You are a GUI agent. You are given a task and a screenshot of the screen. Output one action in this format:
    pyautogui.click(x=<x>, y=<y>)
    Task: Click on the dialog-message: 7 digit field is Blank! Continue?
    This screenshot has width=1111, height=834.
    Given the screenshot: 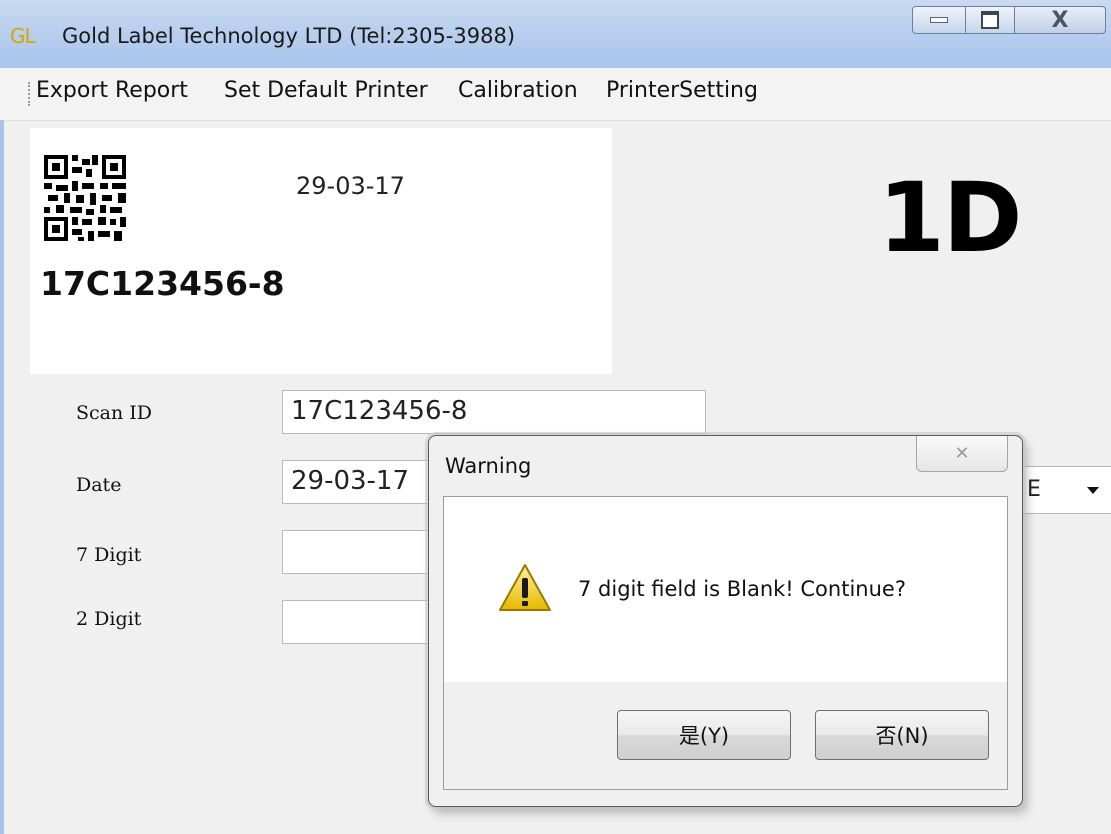 What is the action you would take?
    pyautogui.click(x=742, y=589)
    